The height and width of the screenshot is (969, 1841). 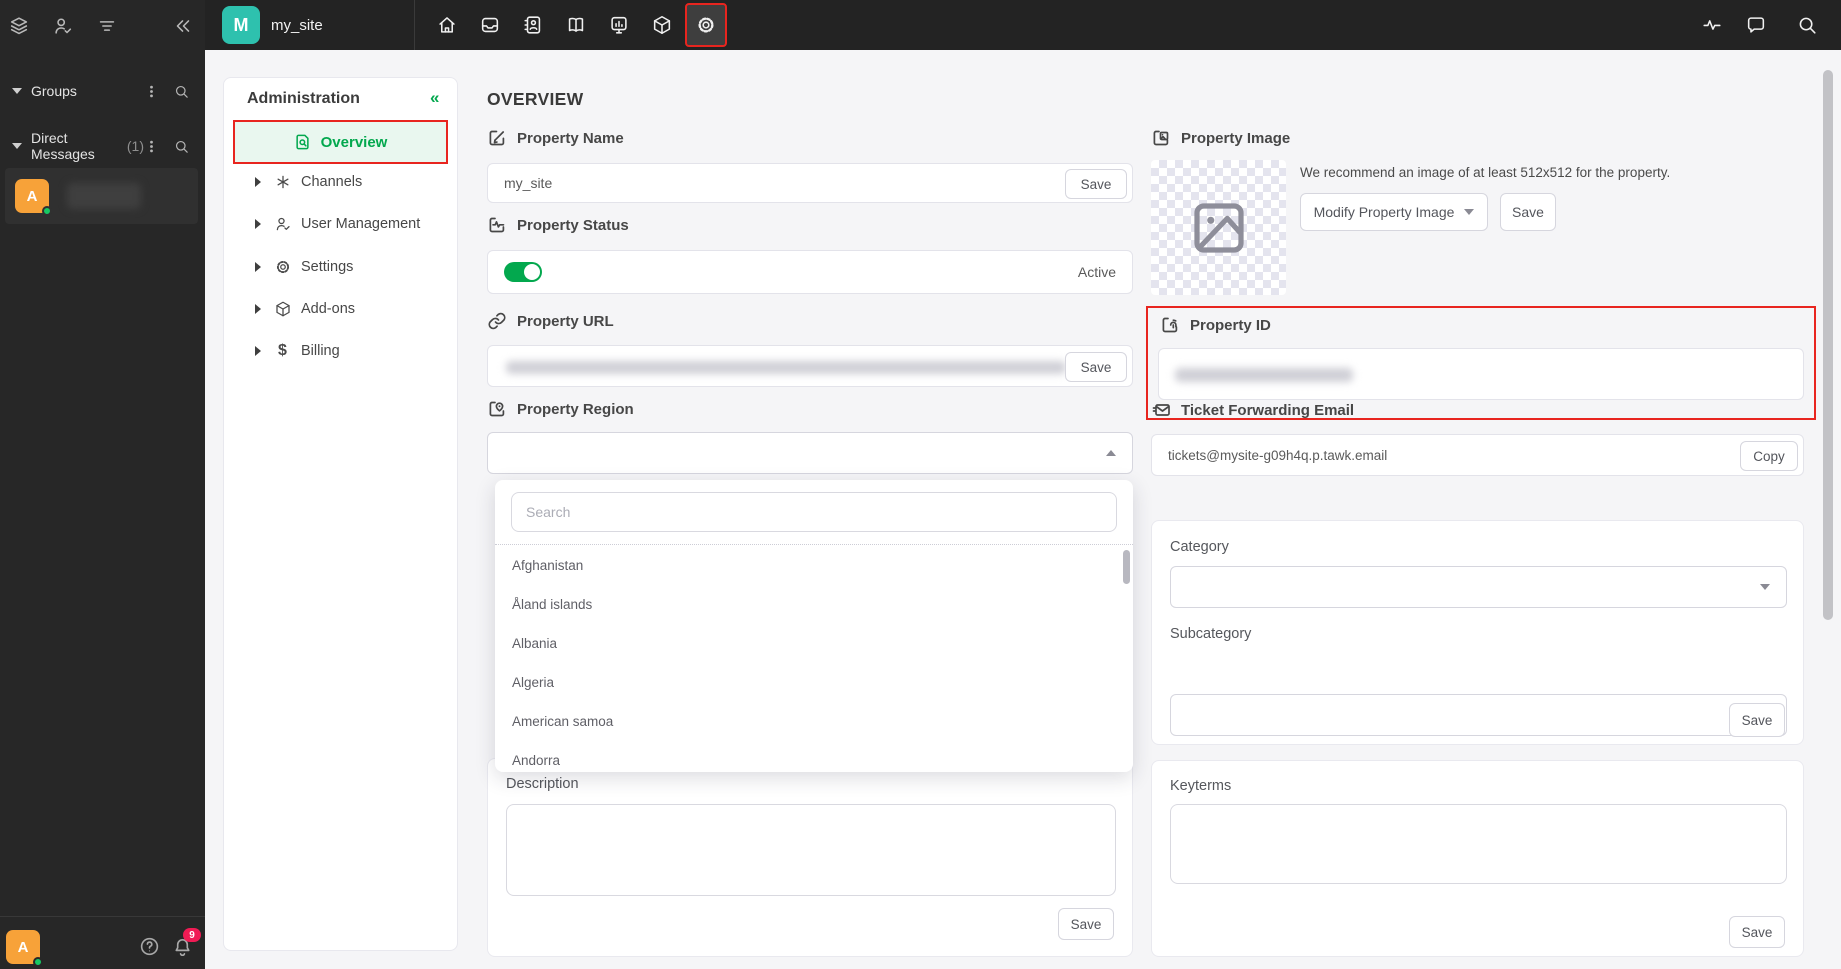 I want to click on billing-dollar-icon: $, so click(x=282, y=350).